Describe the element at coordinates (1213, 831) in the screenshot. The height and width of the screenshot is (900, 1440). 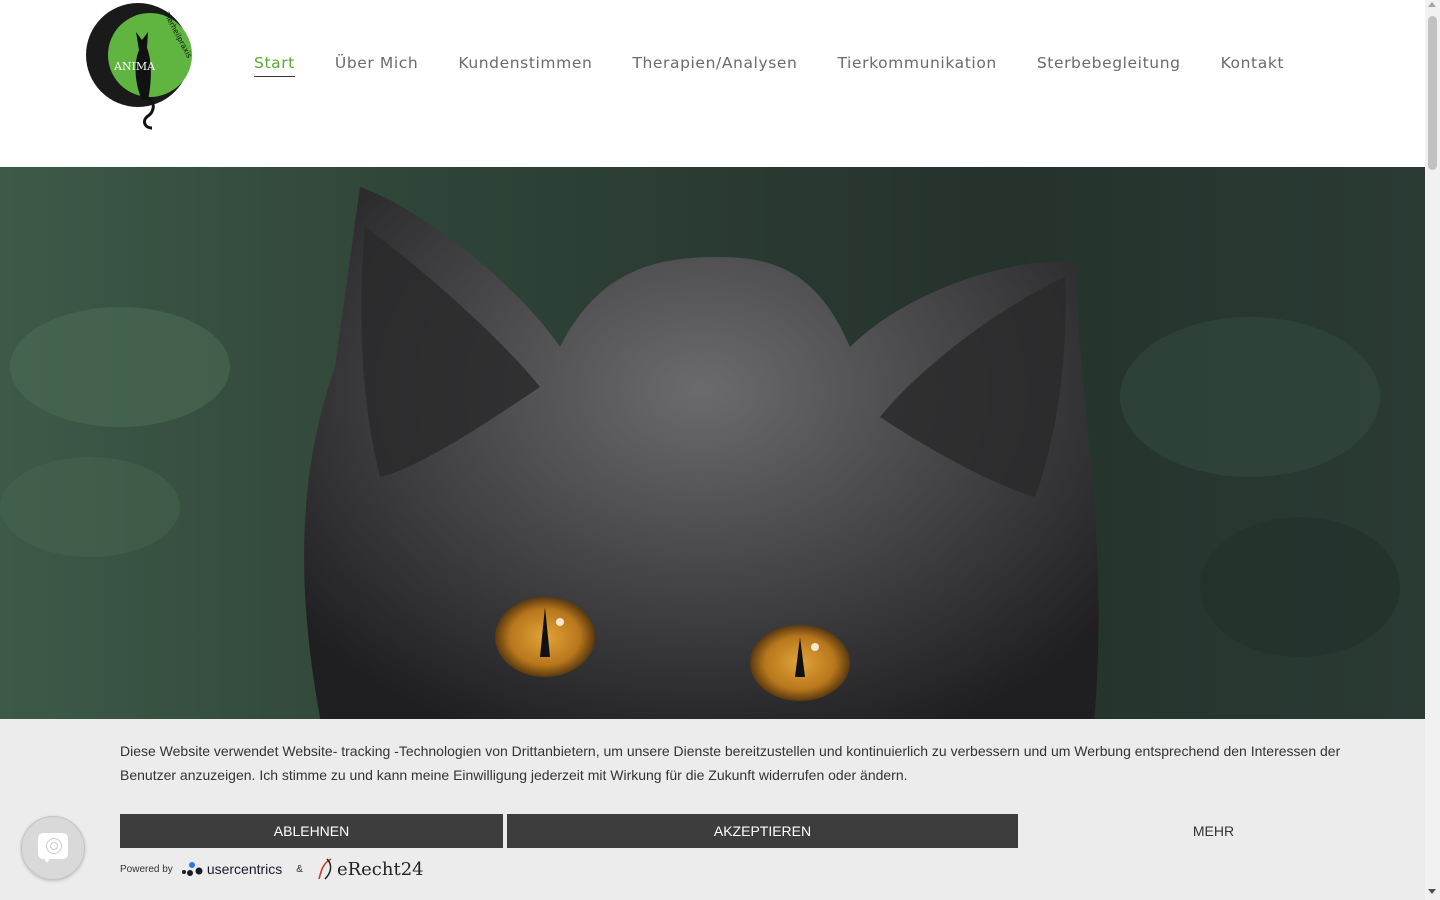
I see `more-button: MEHR` at that location.